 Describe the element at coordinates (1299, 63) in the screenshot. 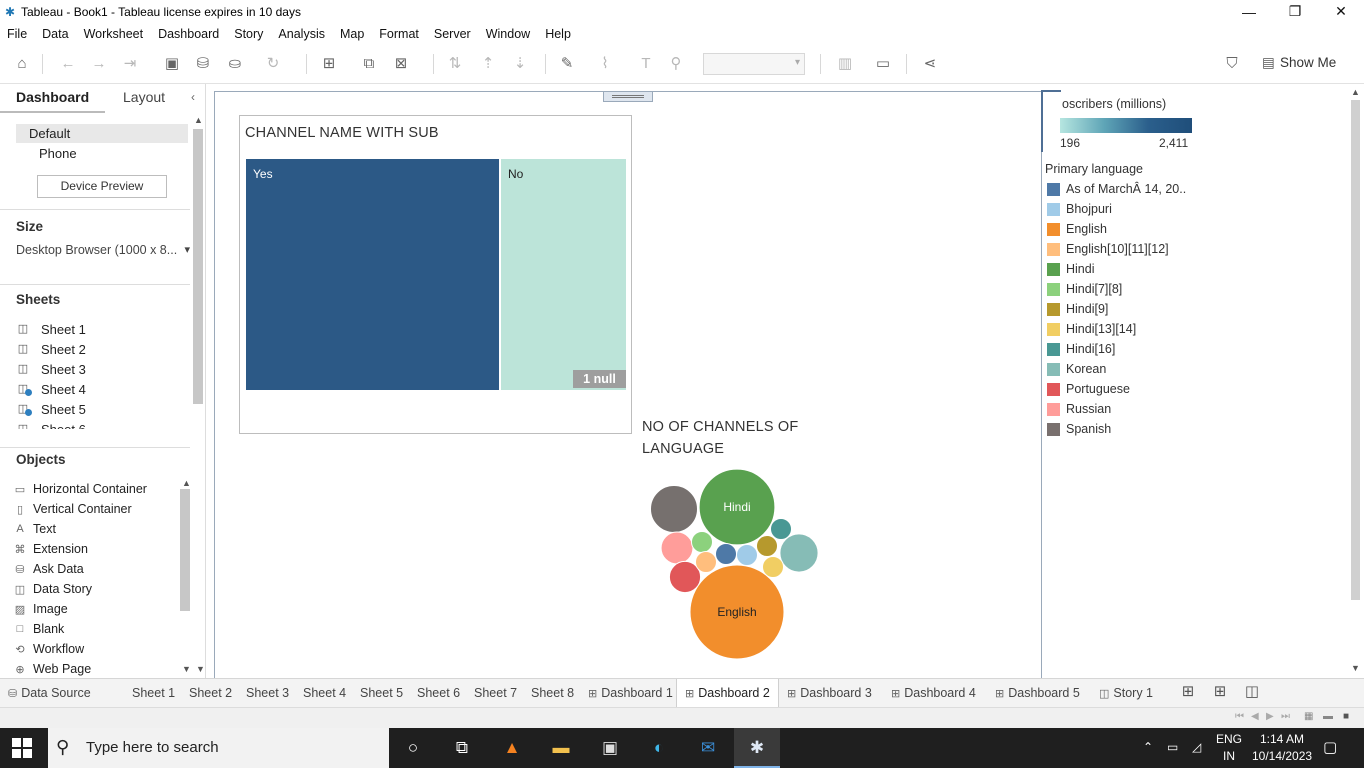

I see `show-me-button: ▤ Show Me` at that location.